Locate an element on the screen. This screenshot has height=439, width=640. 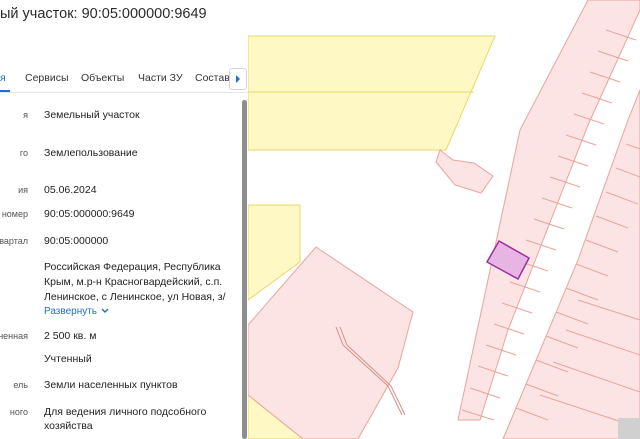
row-value: Для ведения личного подсобного хозяйства is located at coordinates (125, 419).